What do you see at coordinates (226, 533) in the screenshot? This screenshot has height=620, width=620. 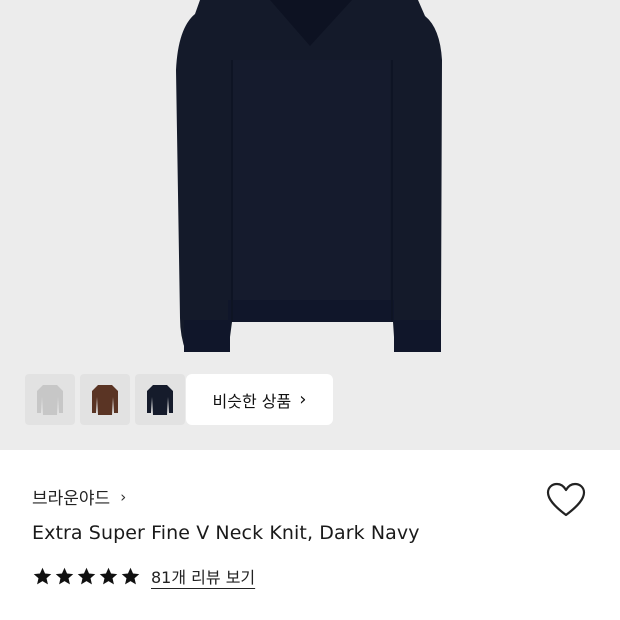 I see `product-title: Extra Super Fine V Neck Knit, Dark Navy` at bounding box center [226, 533].